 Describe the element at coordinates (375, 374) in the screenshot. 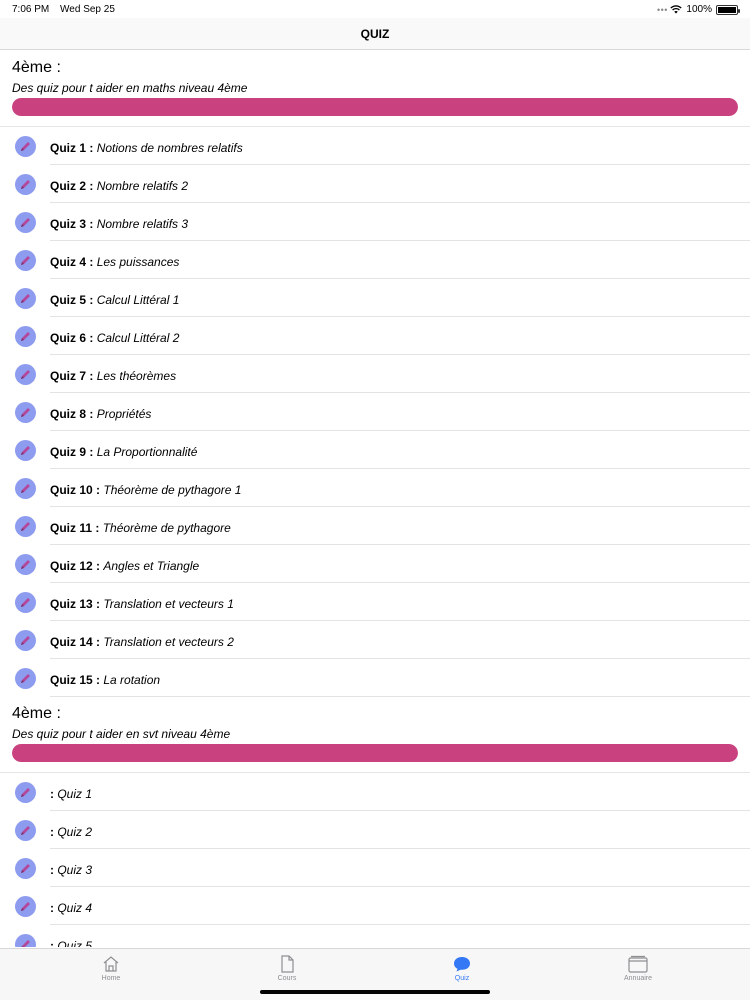

I see `quiz-item: Quiz 7 : Les théorèmes` at that location.